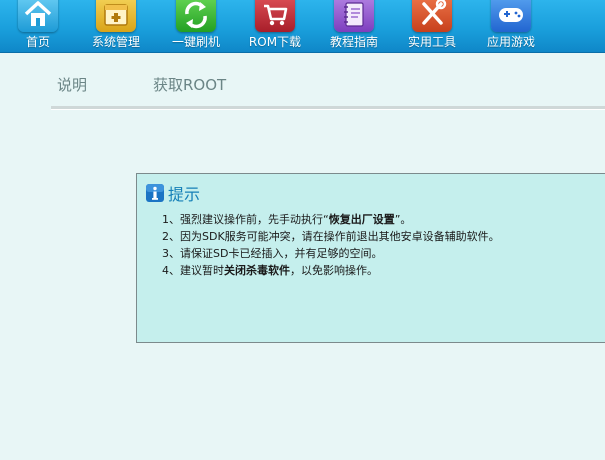 The height and width of the screenshot is (460, 605). I want to click on toolbar-item-apps-games: 应用游戏, so click(511, 26).